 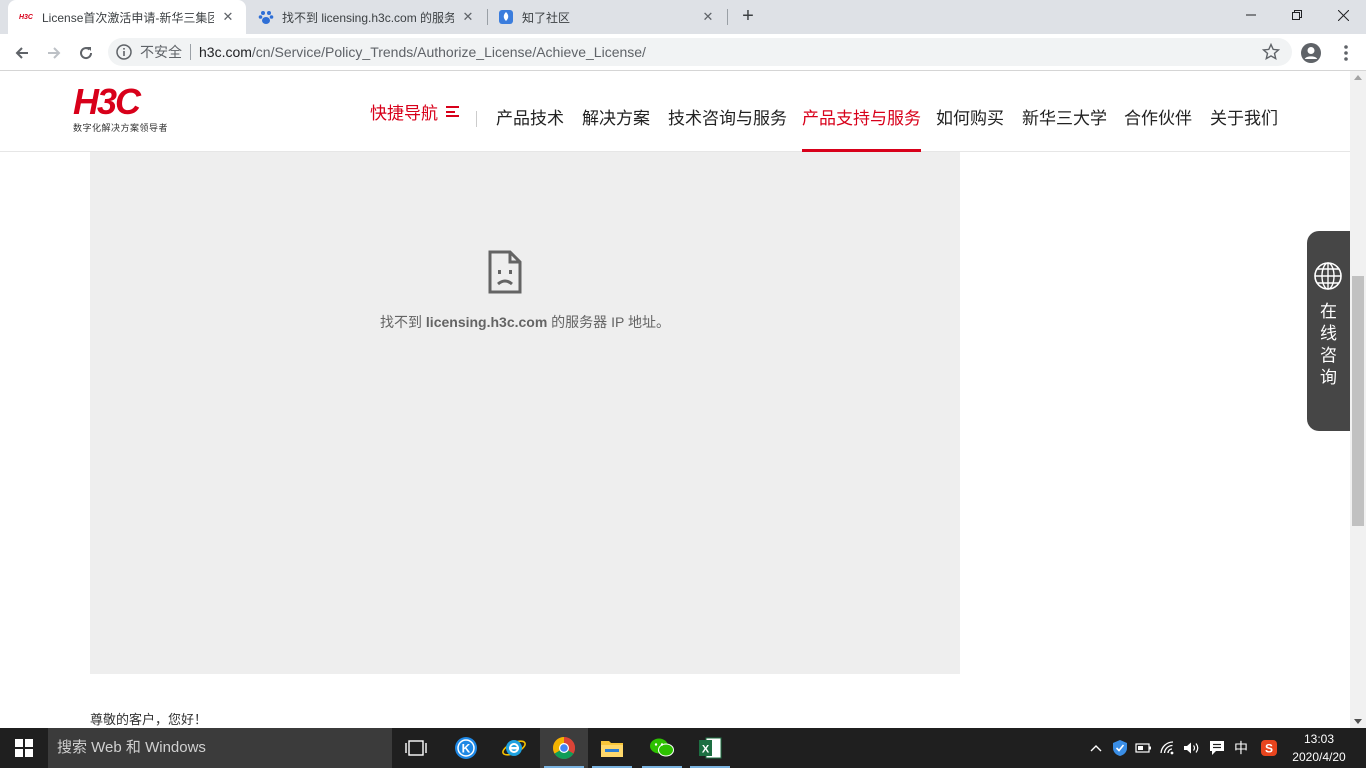 What do you see at coordinates (367, 17) in the screenshot?
I see `tab-baidu-error: 找不到 licensing.h3c.com 的服务器 ✕` at bounding box center [367, 17].